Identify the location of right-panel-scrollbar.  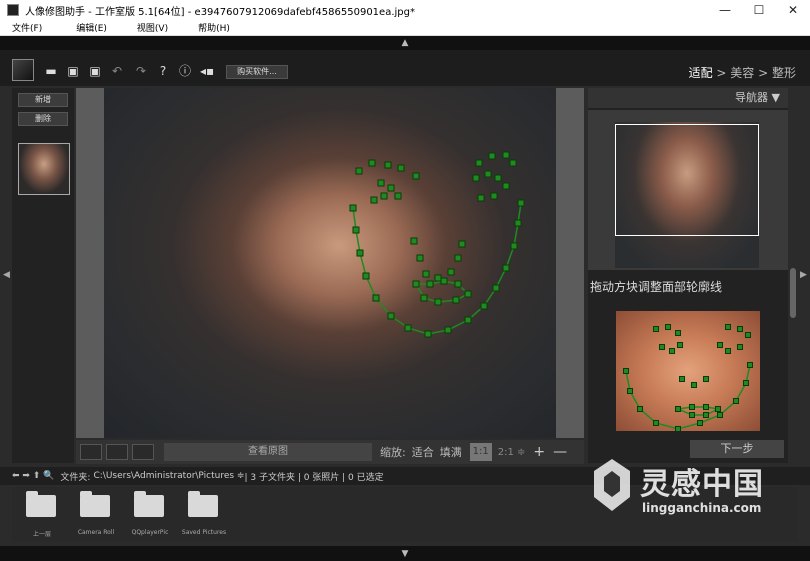
(793, 293).